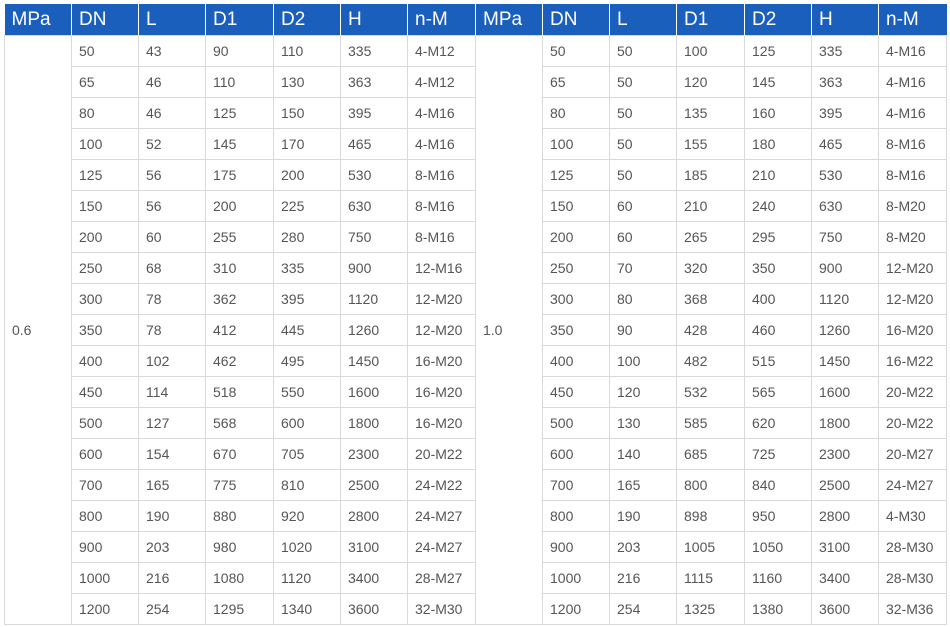 This screenshot has width=950, height=627. I want to click on cell-left-l: 60, so click(172, 237).